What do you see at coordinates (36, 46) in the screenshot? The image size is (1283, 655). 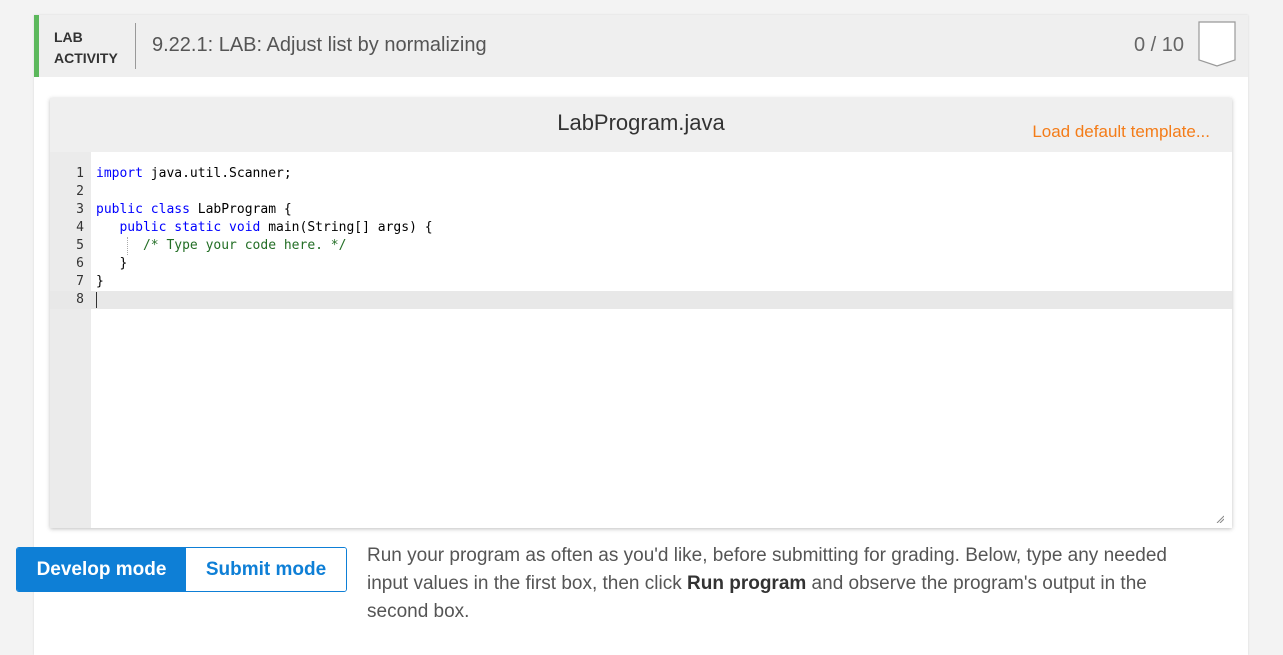 I see `status-accent-bar` at bounding box center [36, 46].